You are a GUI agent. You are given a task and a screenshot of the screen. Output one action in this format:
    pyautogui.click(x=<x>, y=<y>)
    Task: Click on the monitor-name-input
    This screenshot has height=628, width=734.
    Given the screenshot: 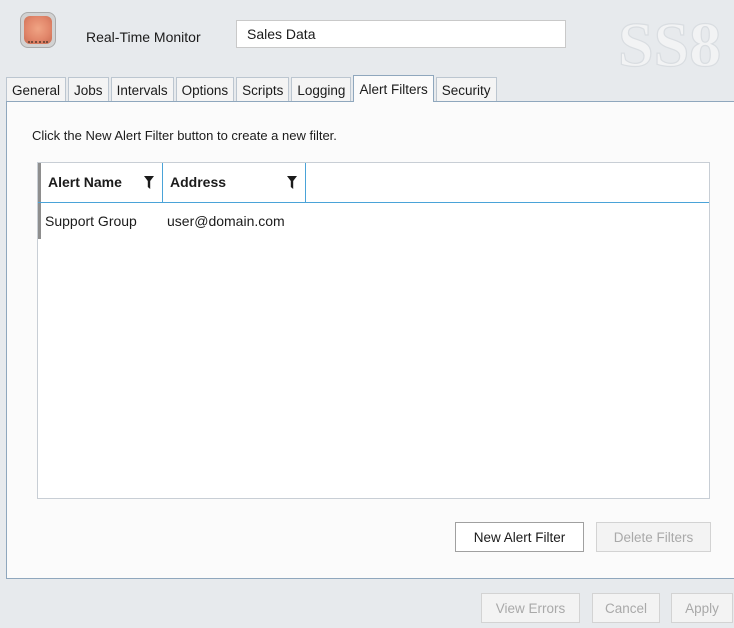 What is the action you would take?
    pyautogui.click(x=401, y=34)
    